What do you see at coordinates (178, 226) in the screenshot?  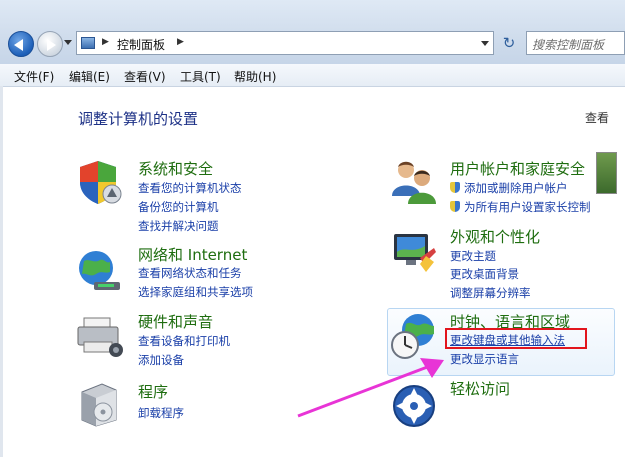 I see `link-find-fix-problems: 查找并解决问题` at bounding box center [178, 226].